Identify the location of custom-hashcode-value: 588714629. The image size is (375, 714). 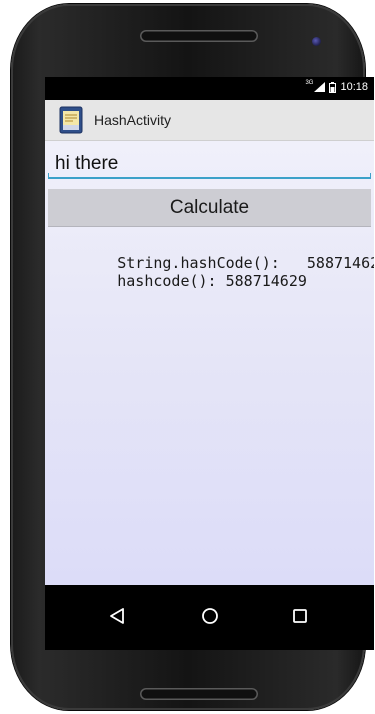
(266, 281).